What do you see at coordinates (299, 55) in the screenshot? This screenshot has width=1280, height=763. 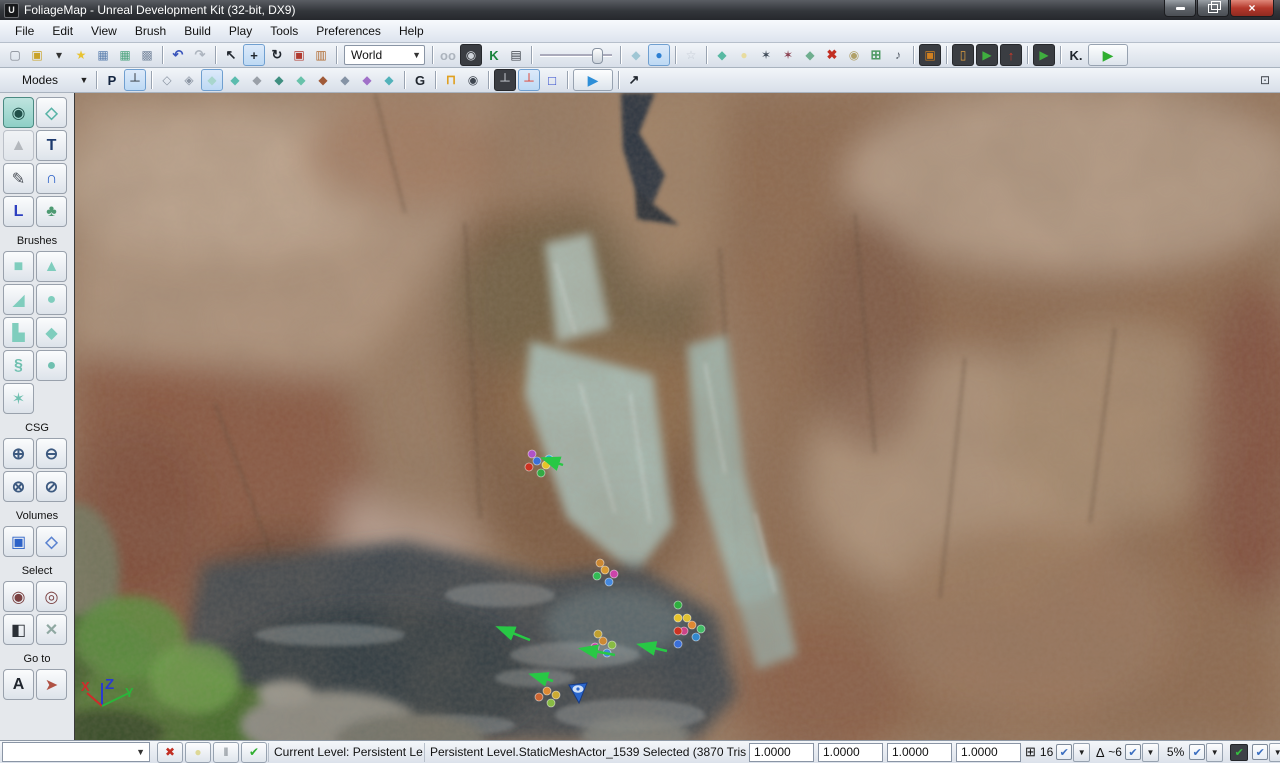 I see `scale-tool-icon: ▣` at bounding box center [299, 55].